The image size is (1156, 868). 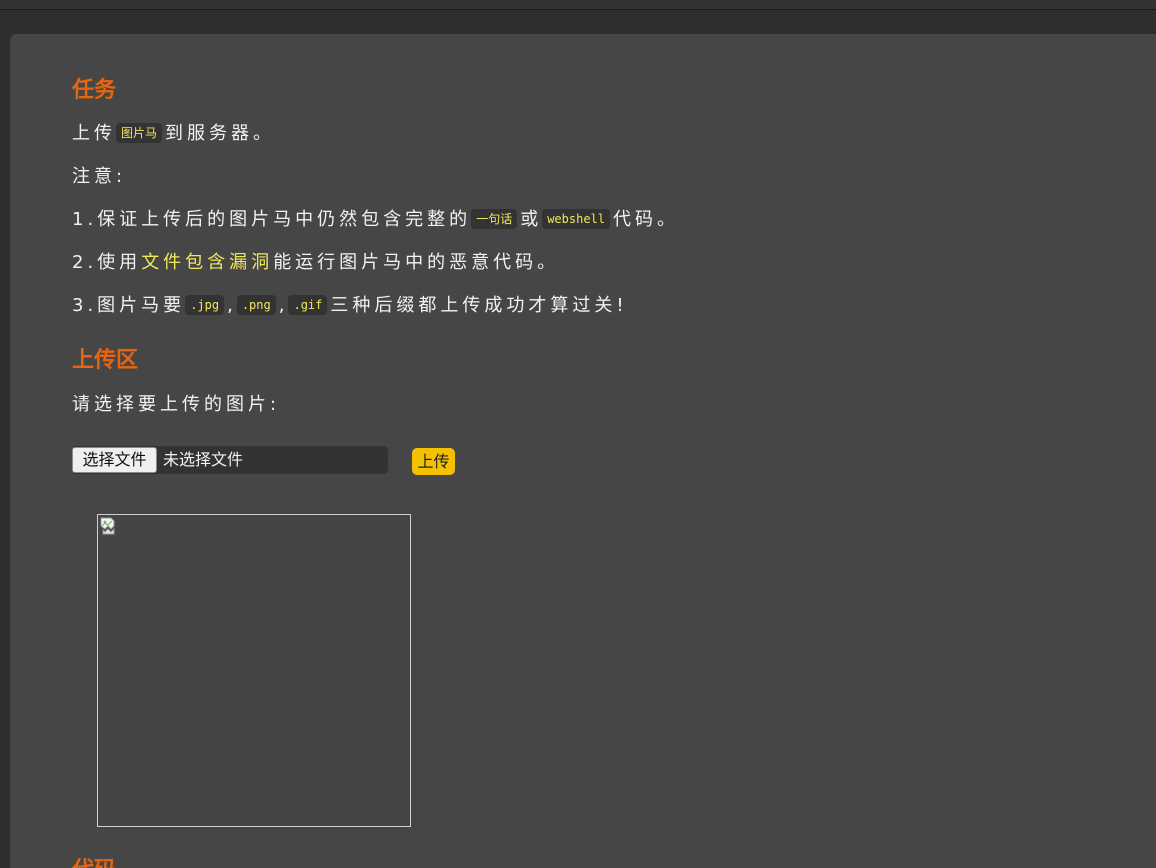 I want to click on no-file-selected-text: 未选择文件, so click(x=203, y=459).